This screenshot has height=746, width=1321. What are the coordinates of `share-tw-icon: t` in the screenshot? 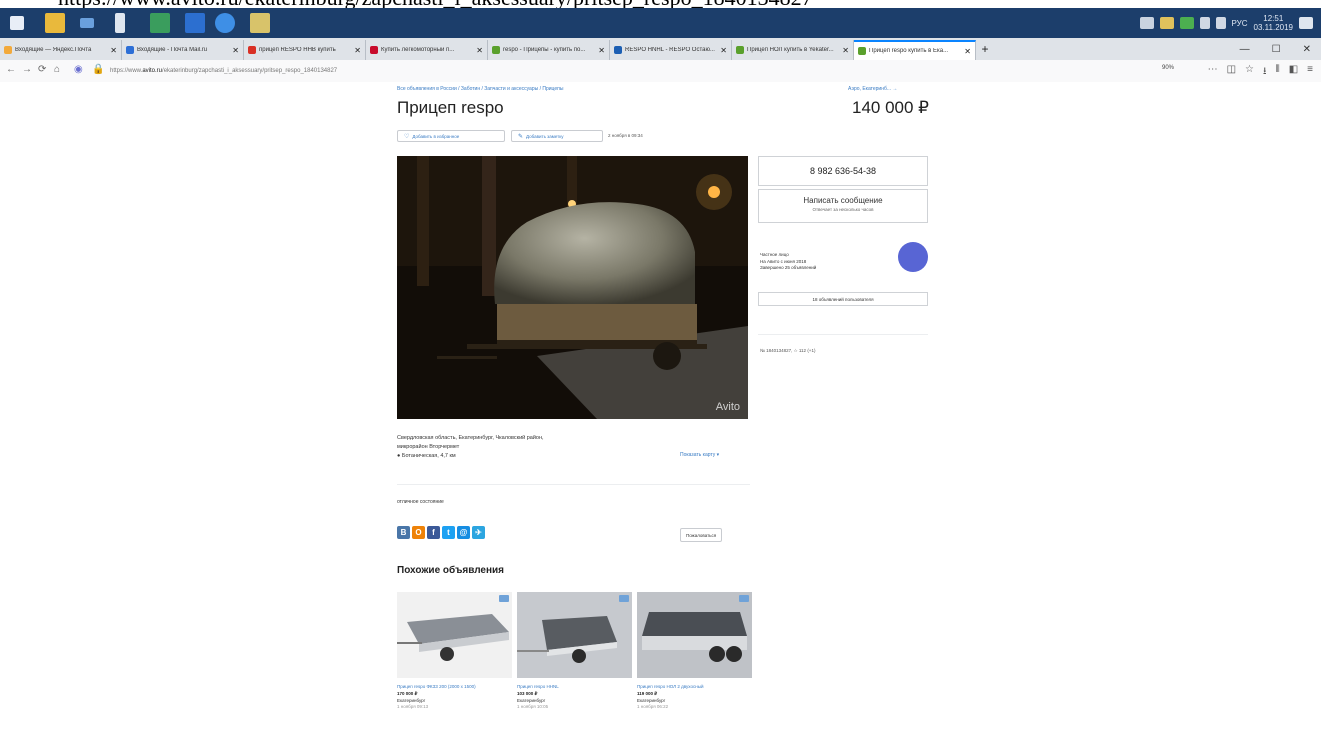 It's located at (448, 532).